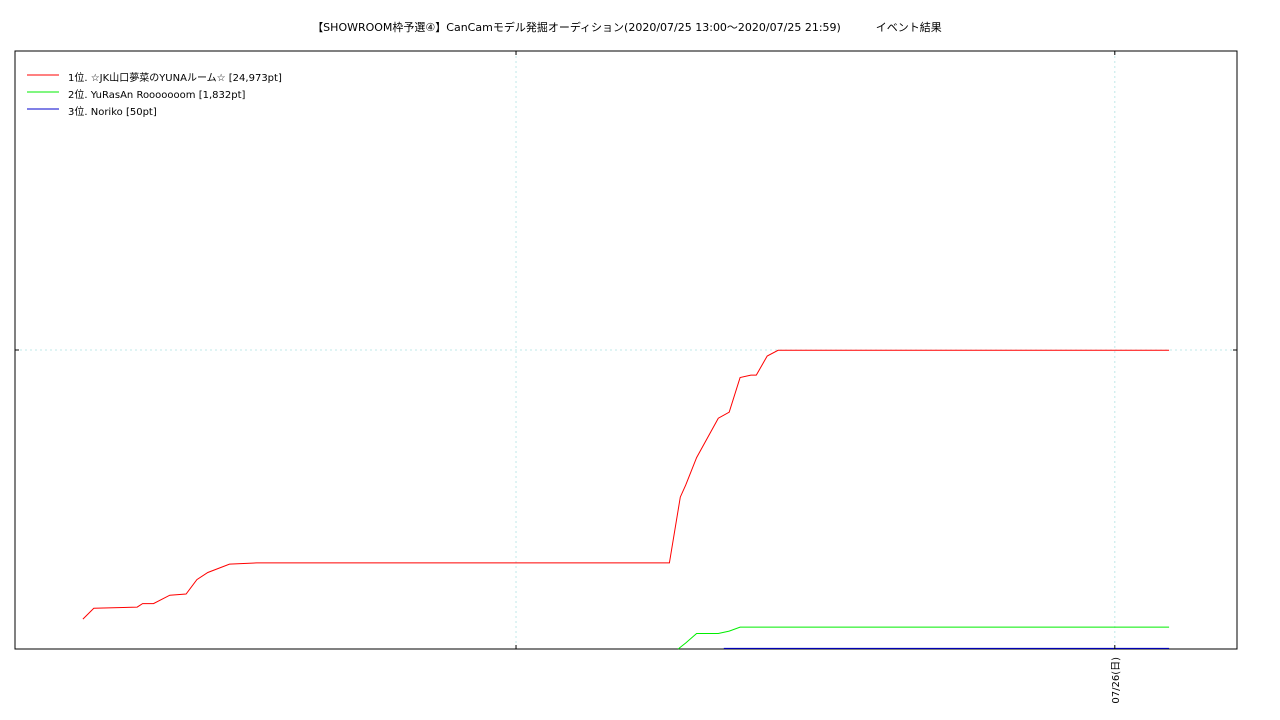  I want to click on legend-label-2: 2位. YuRasAn Rooooooom [1,832pt], so click(156, 94).